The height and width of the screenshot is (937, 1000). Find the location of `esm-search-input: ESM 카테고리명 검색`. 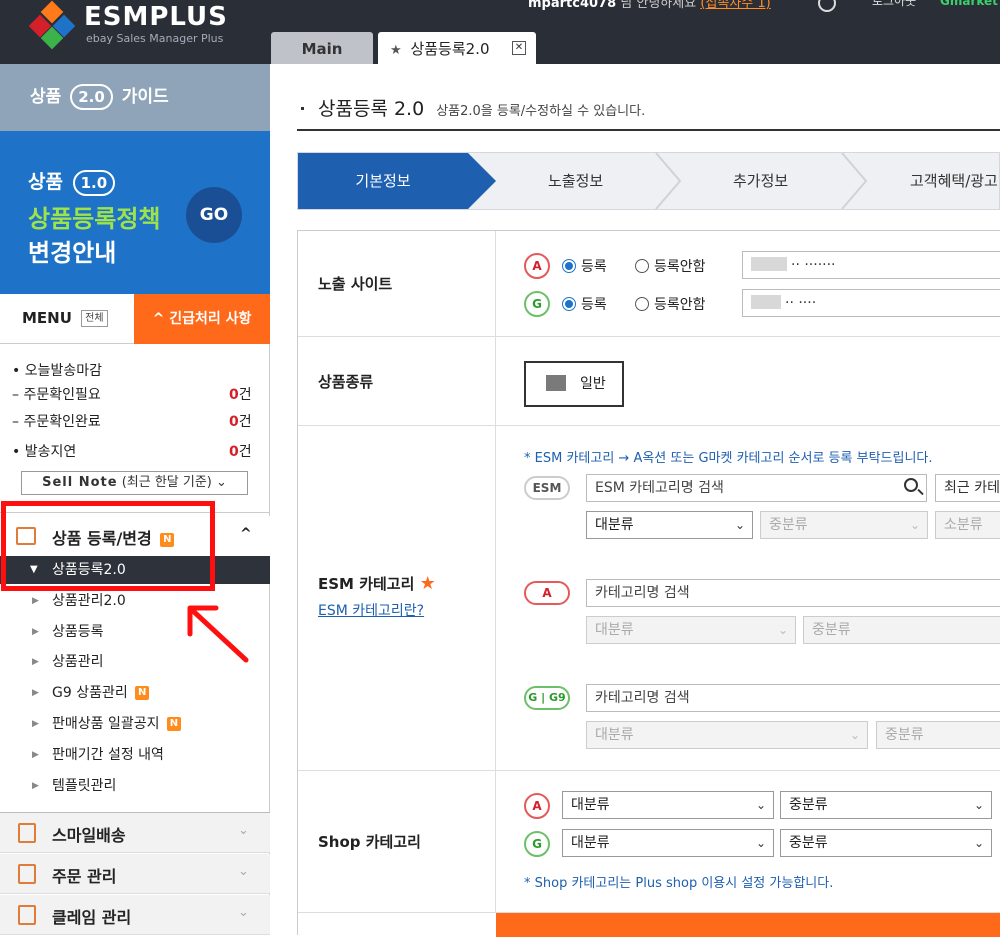

esm-search-input: ESM 카테고리명 검색 is located at coordinates (756, 488).